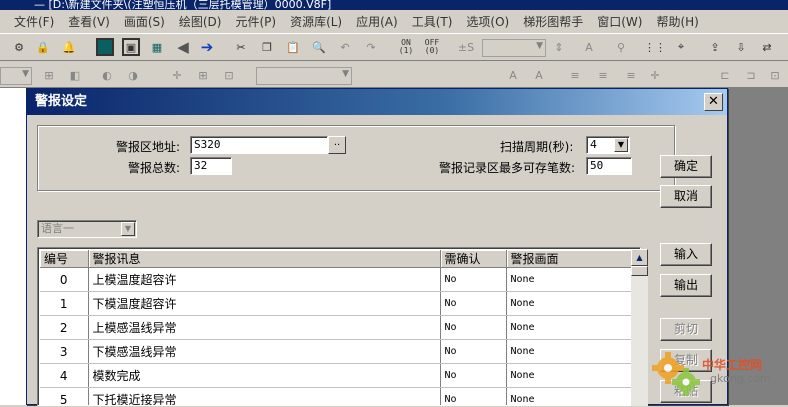 Image resolution: width=788 pixels, height=407 pixels. What do you see at coordinates (725, 75) in the screenshot?
I see `ladder-icon: ⊏` at bounding box center [725, 75].